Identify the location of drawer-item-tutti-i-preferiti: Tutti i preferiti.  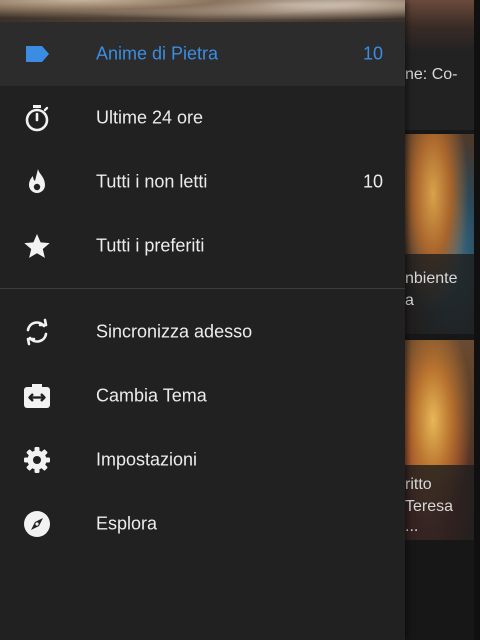
(202, 246).